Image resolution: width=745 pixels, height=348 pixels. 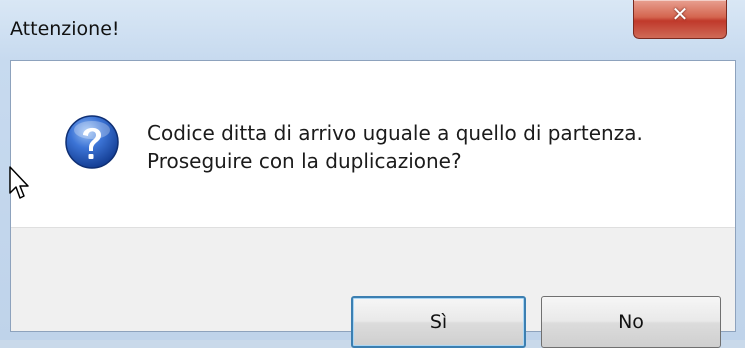 What do you see at coordinates (304, 161) in the screenshot?
I see `message-line-2: Proseguire con la duplicazione?` at bounding box center [304, 161].